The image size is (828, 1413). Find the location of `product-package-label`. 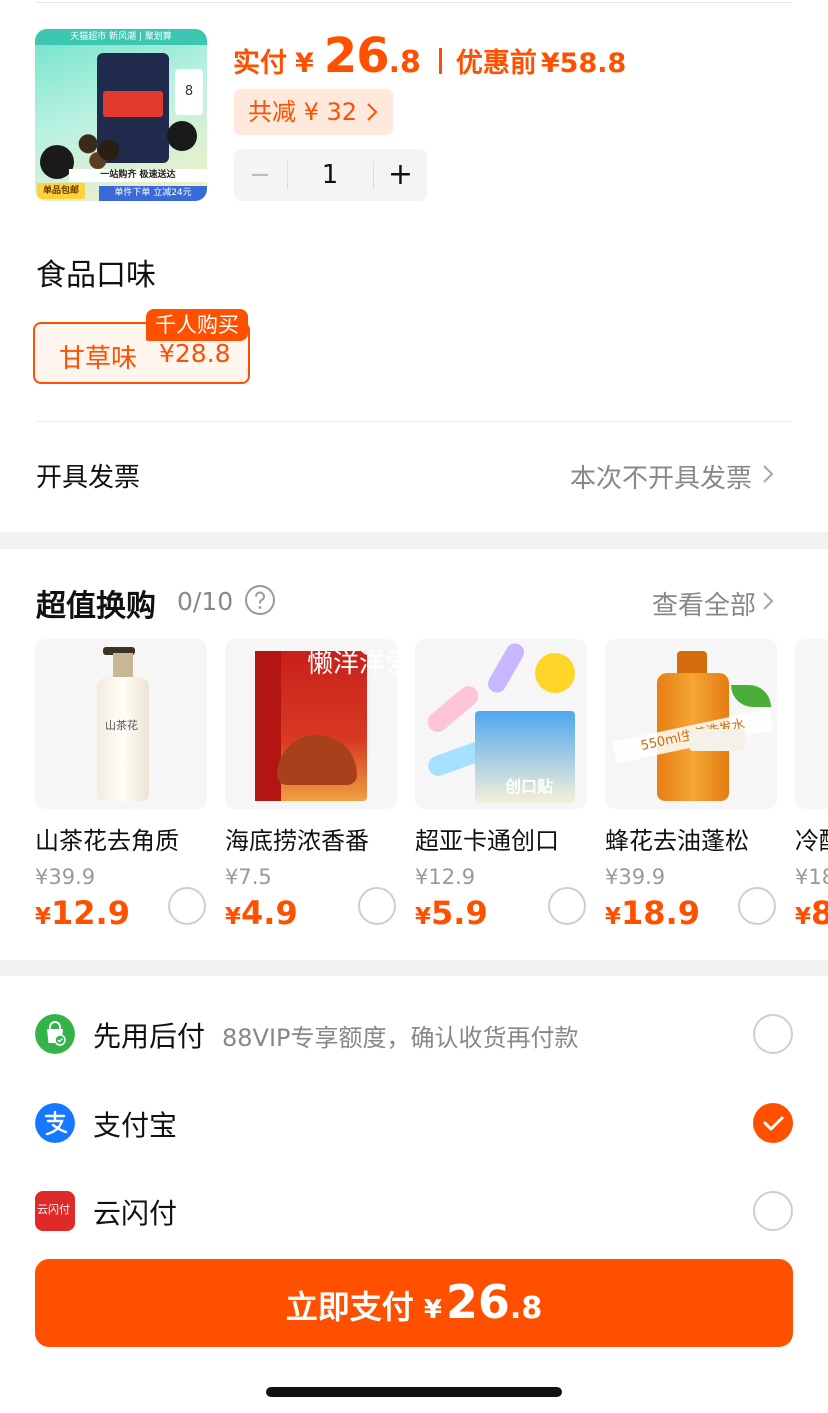

product-package-label is located at coordinates (133, 104).